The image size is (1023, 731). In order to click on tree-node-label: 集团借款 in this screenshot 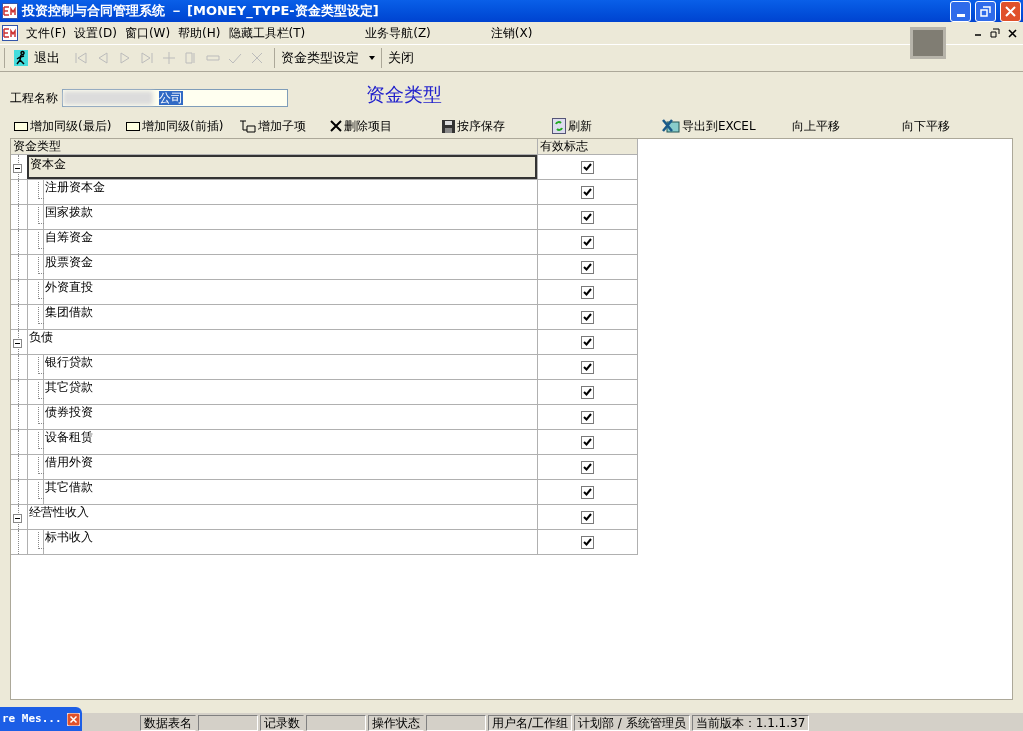, I will do `click(290, 317)`.